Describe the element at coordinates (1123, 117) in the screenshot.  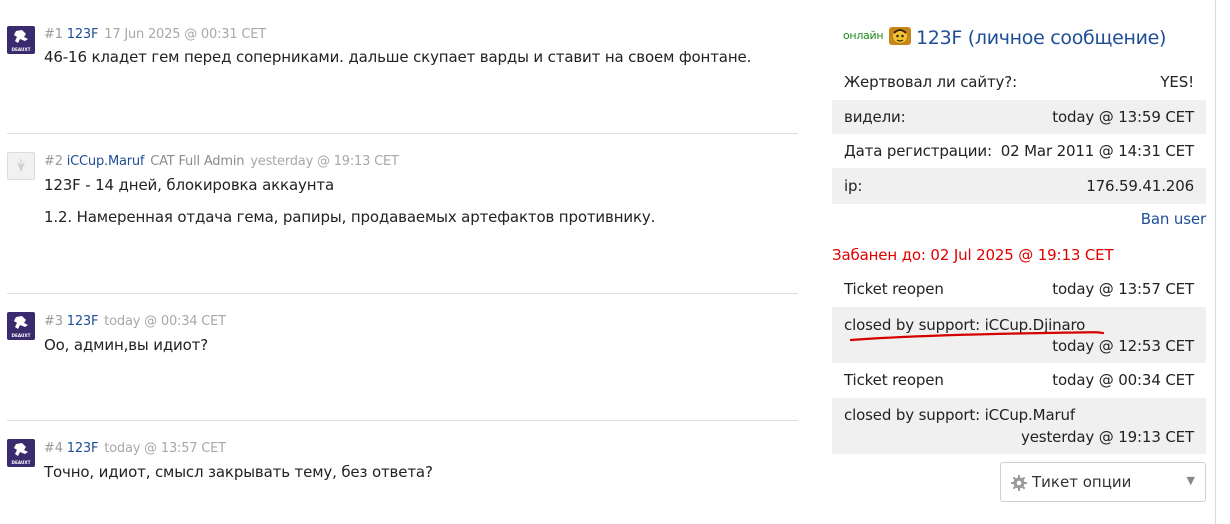
I see `seen-value: today @ 13:59 CET` at that location.